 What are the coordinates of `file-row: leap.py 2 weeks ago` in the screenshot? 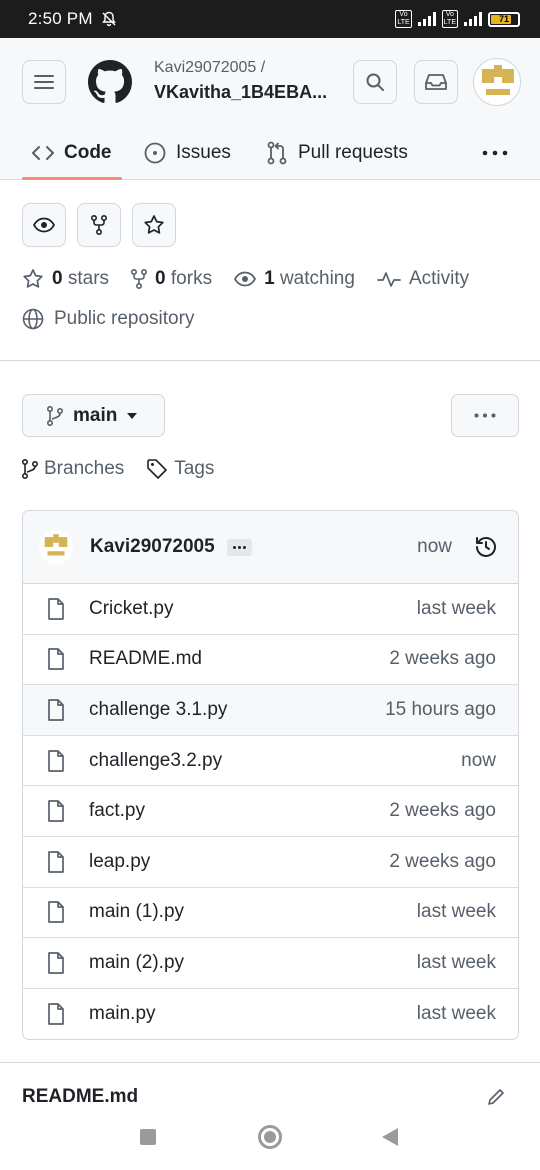 It's located at (270, 862).